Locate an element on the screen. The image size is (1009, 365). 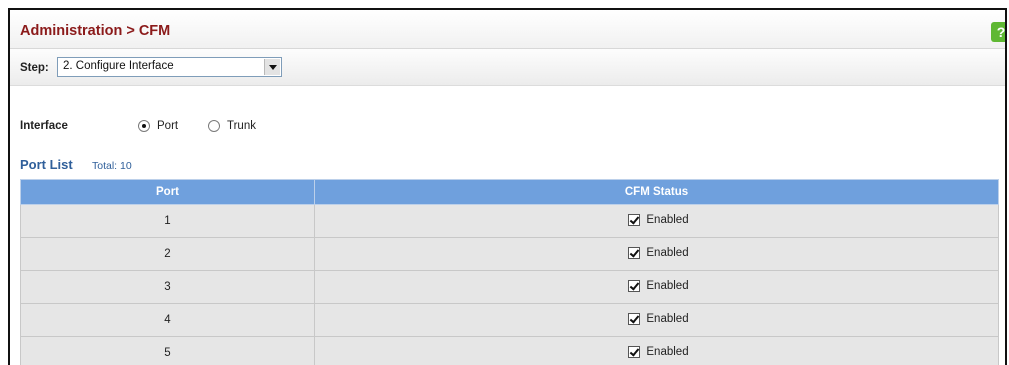
table-row: 1 Enabled is located at coordinates (509, 221).